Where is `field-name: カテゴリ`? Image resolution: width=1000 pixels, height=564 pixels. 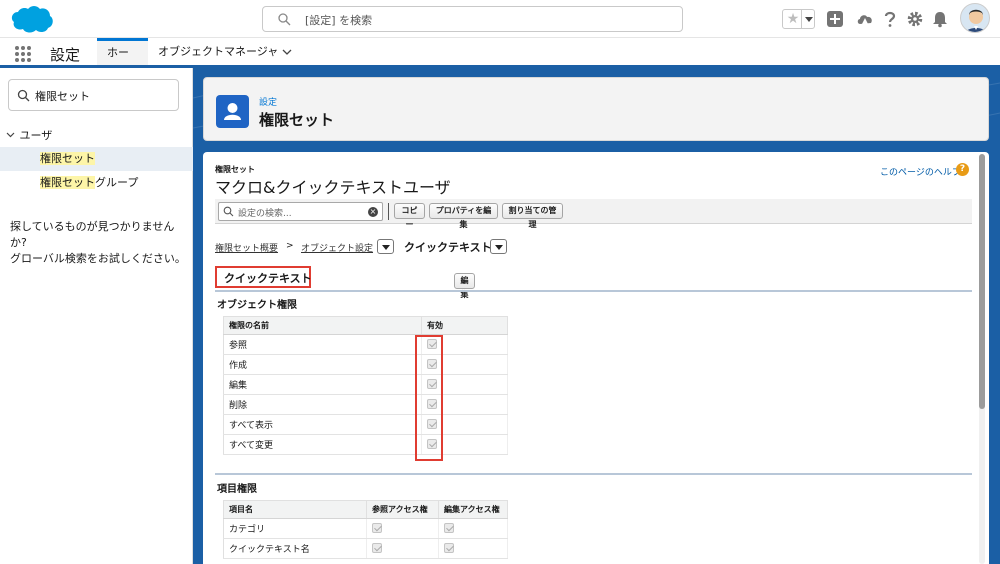 field-name: カテゴリ is located at coordinates (295, 528).